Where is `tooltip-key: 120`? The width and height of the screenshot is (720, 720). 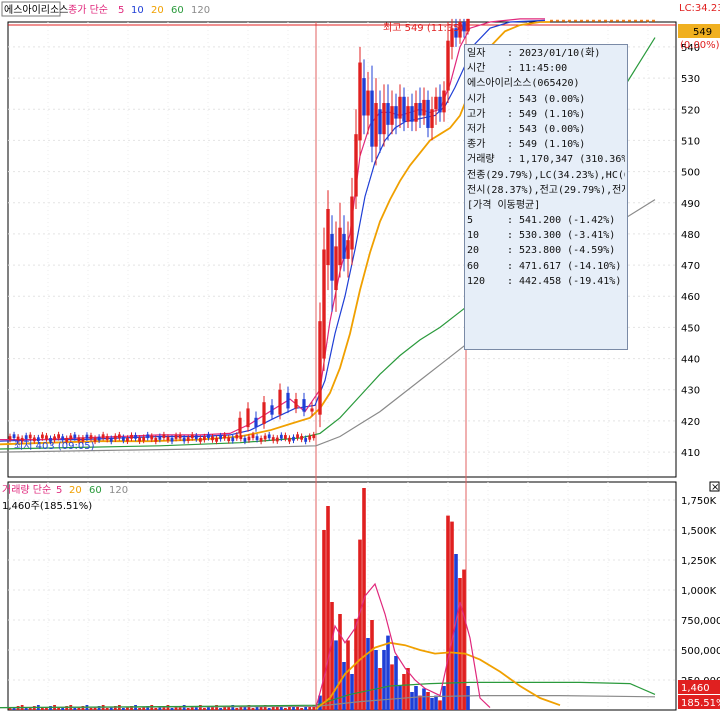
tooltip-key: 120 is located at coordinates (476, 281).